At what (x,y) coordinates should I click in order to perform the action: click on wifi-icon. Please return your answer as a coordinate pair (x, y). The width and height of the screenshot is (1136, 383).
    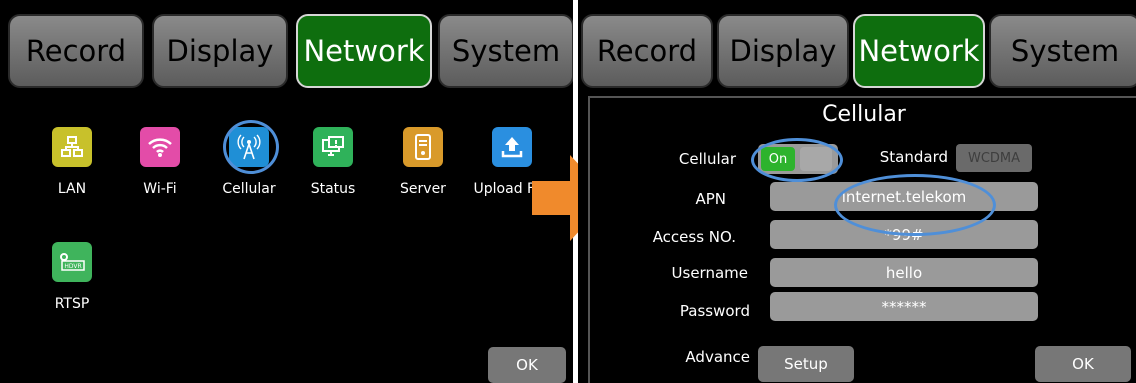
    Looking at the image, I should click on (160, 147).